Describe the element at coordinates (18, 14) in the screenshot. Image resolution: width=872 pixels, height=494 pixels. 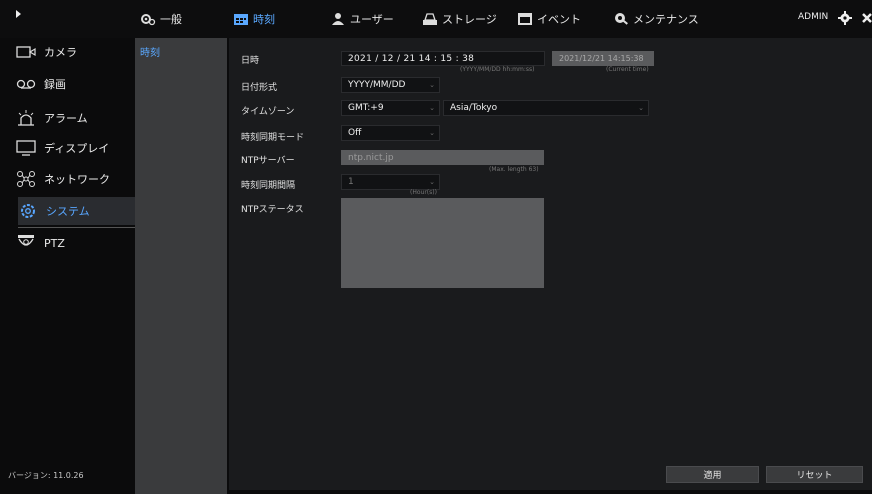
I see `collapse-arrow-icon` at that location.